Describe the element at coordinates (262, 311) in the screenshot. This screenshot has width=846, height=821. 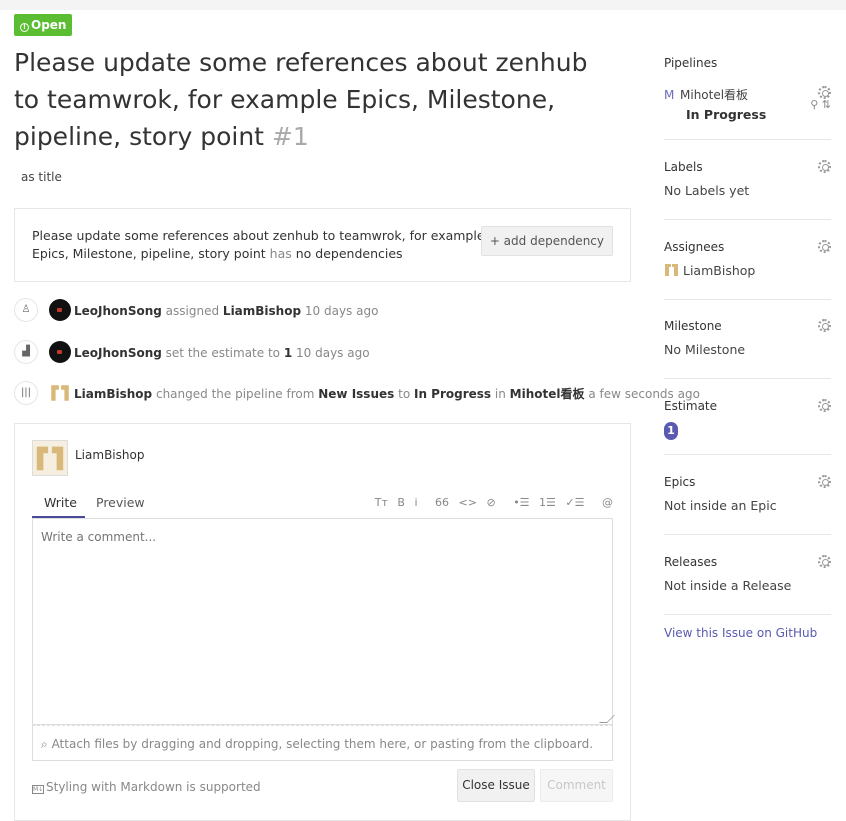
I see `event-target: LiamBishop` at that location.